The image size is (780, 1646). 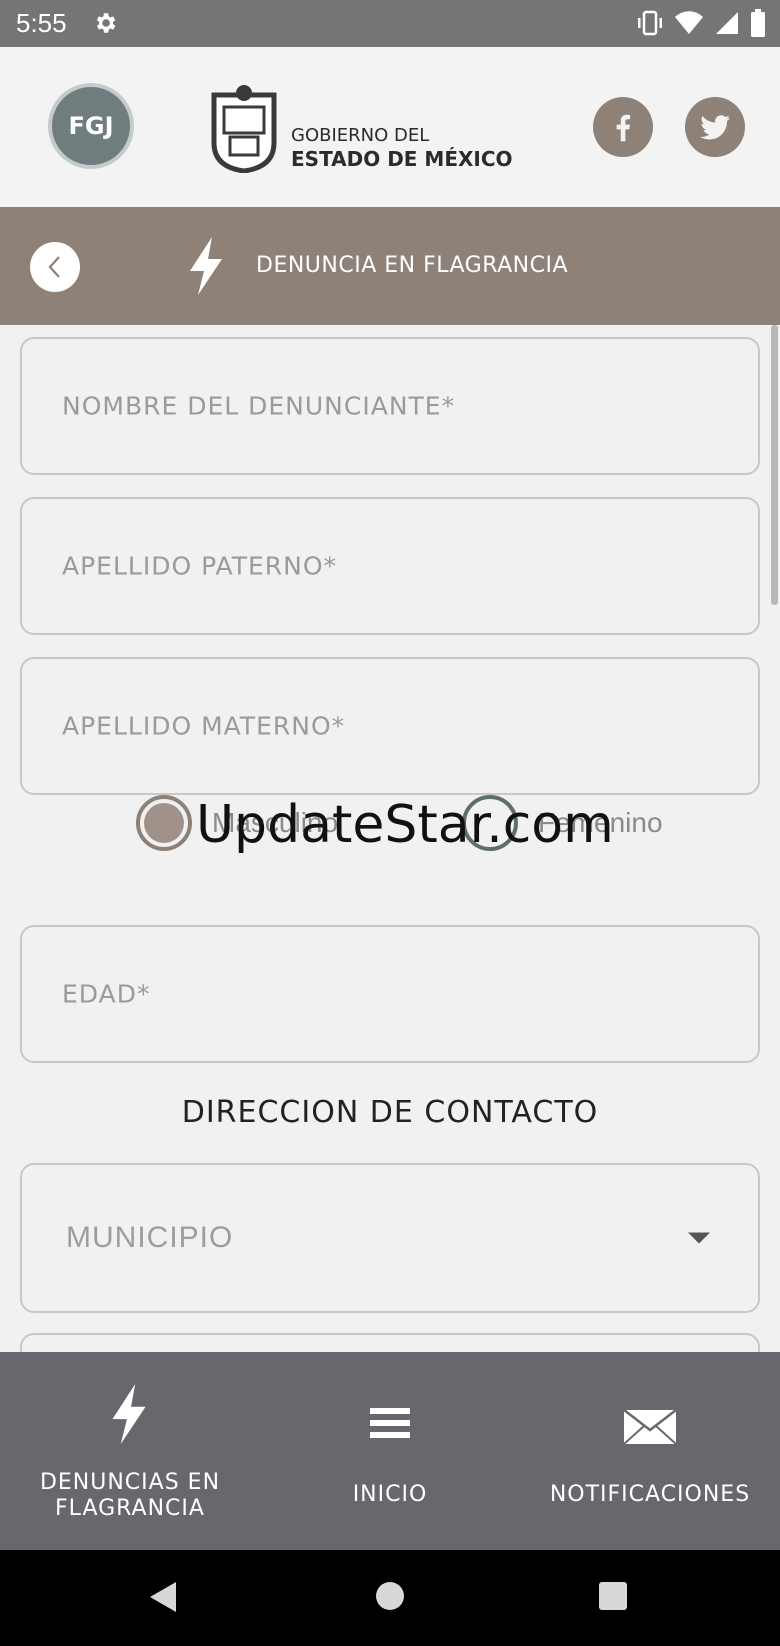 What do you see at coordinates (130, 1482) in the screenshot?
I see `nav-label-denuncias-line1: DENUNCIAS EN` at bounding box center [130, 1482].